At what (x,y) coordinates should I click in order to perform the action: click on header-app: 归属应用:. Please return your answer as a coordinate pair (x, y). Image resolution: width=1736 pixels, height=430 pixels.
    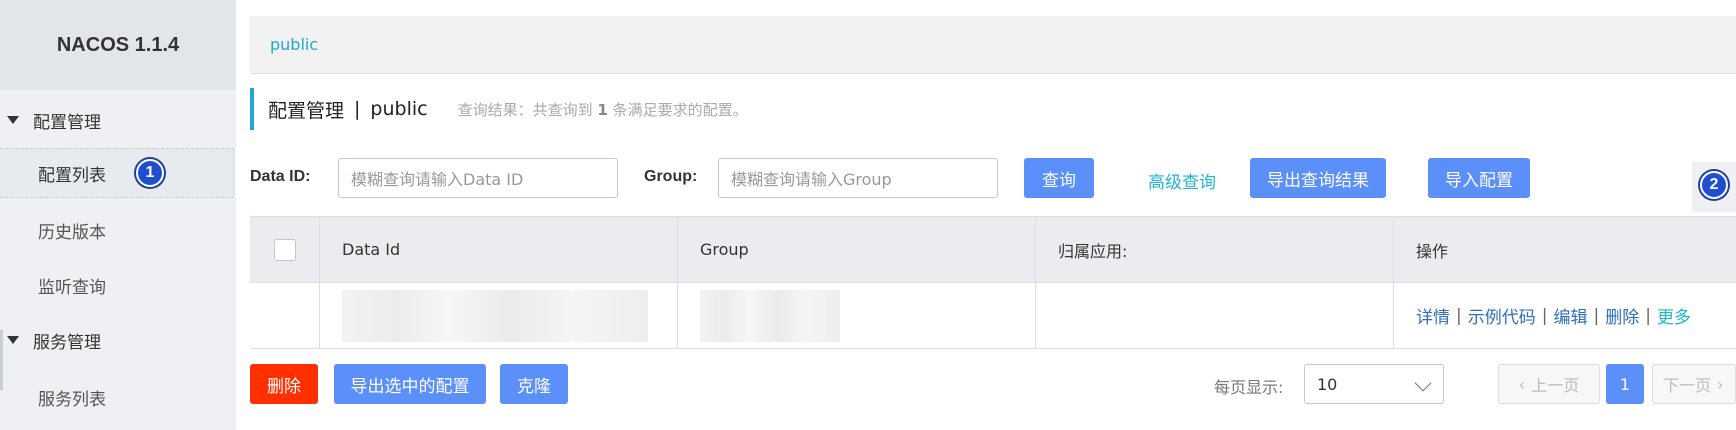
    Looking at the image, I should click on (1215, 249).